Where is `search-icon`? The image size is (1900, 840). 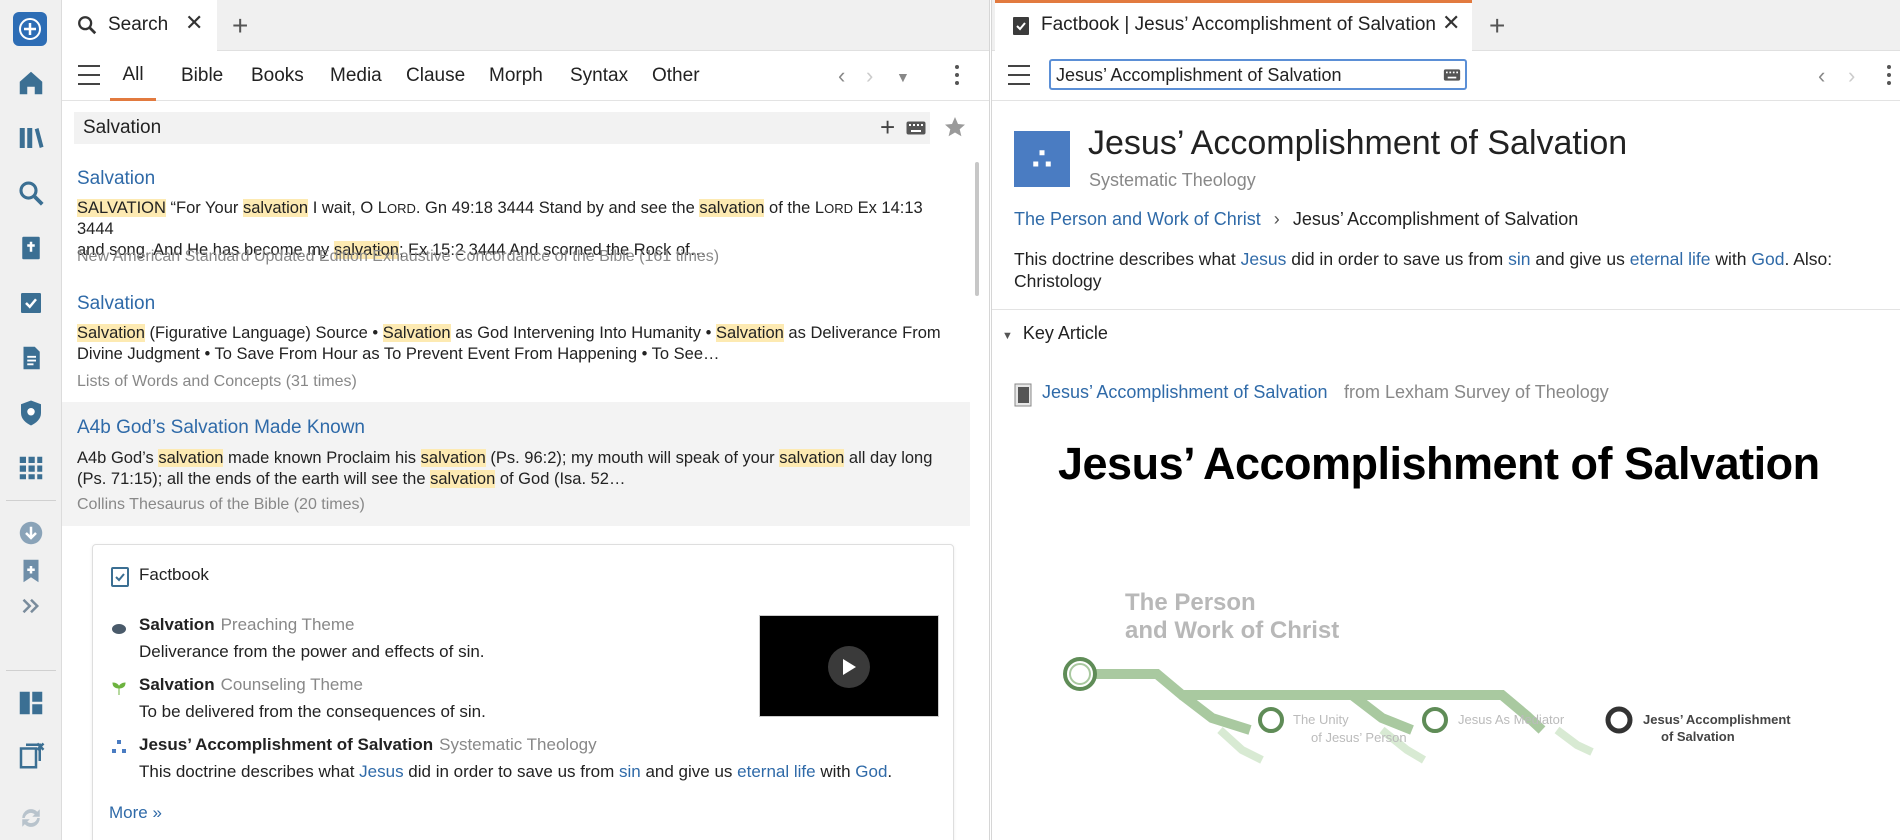 search-icon is located at coordinates (31, 193).